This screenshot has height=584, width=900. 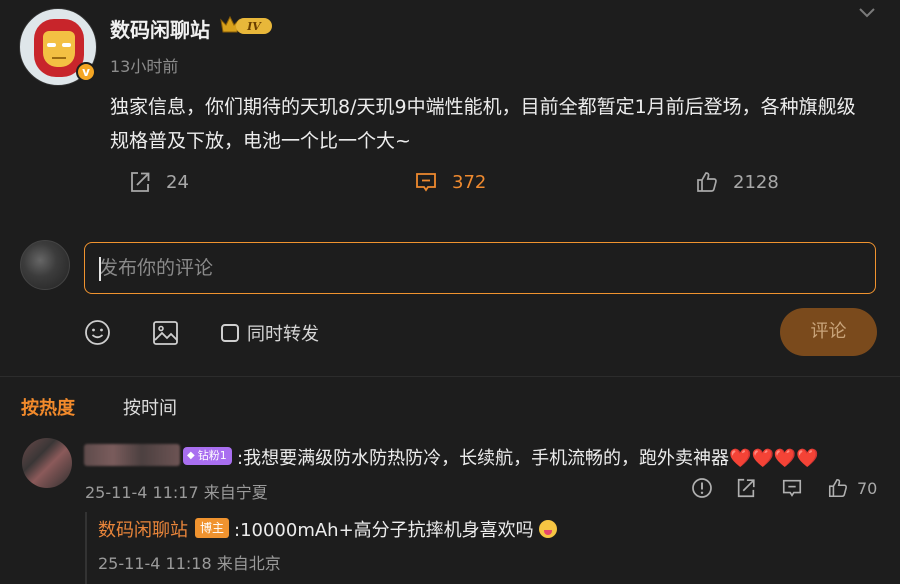 What do you see at coordinates (384, 530) in the screenshot?
I see `reply-body: :10000mAh+高分子抗摔机身喜欢吗` at bounding box center [384, 530].